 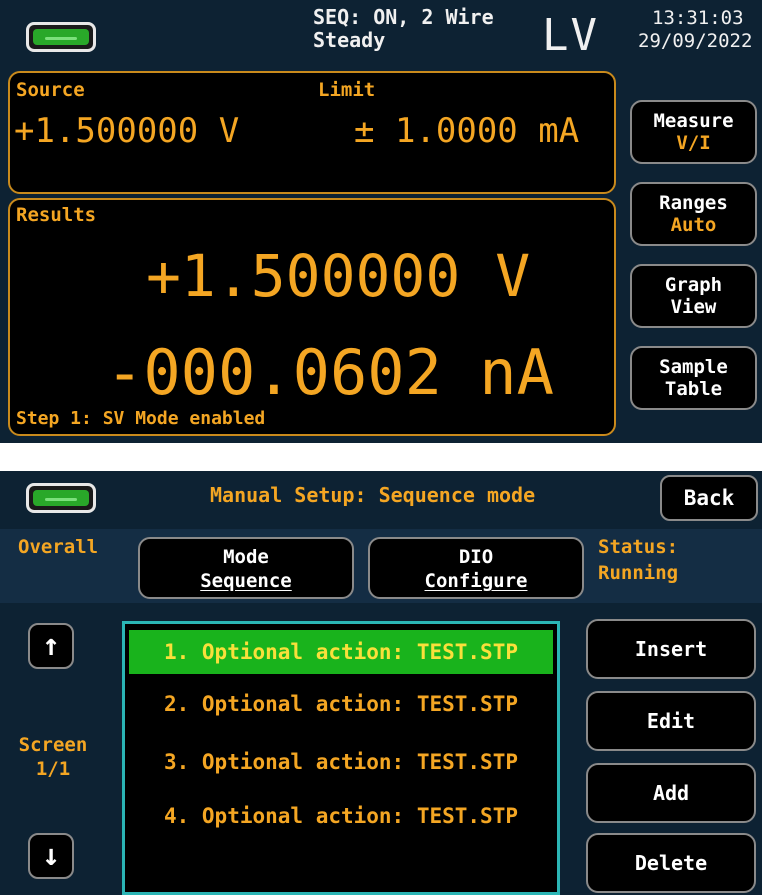 What do you see at coordinates (56, 215) in the screenshot?
I see `results-label: Results` at bounding box center [56, 215].